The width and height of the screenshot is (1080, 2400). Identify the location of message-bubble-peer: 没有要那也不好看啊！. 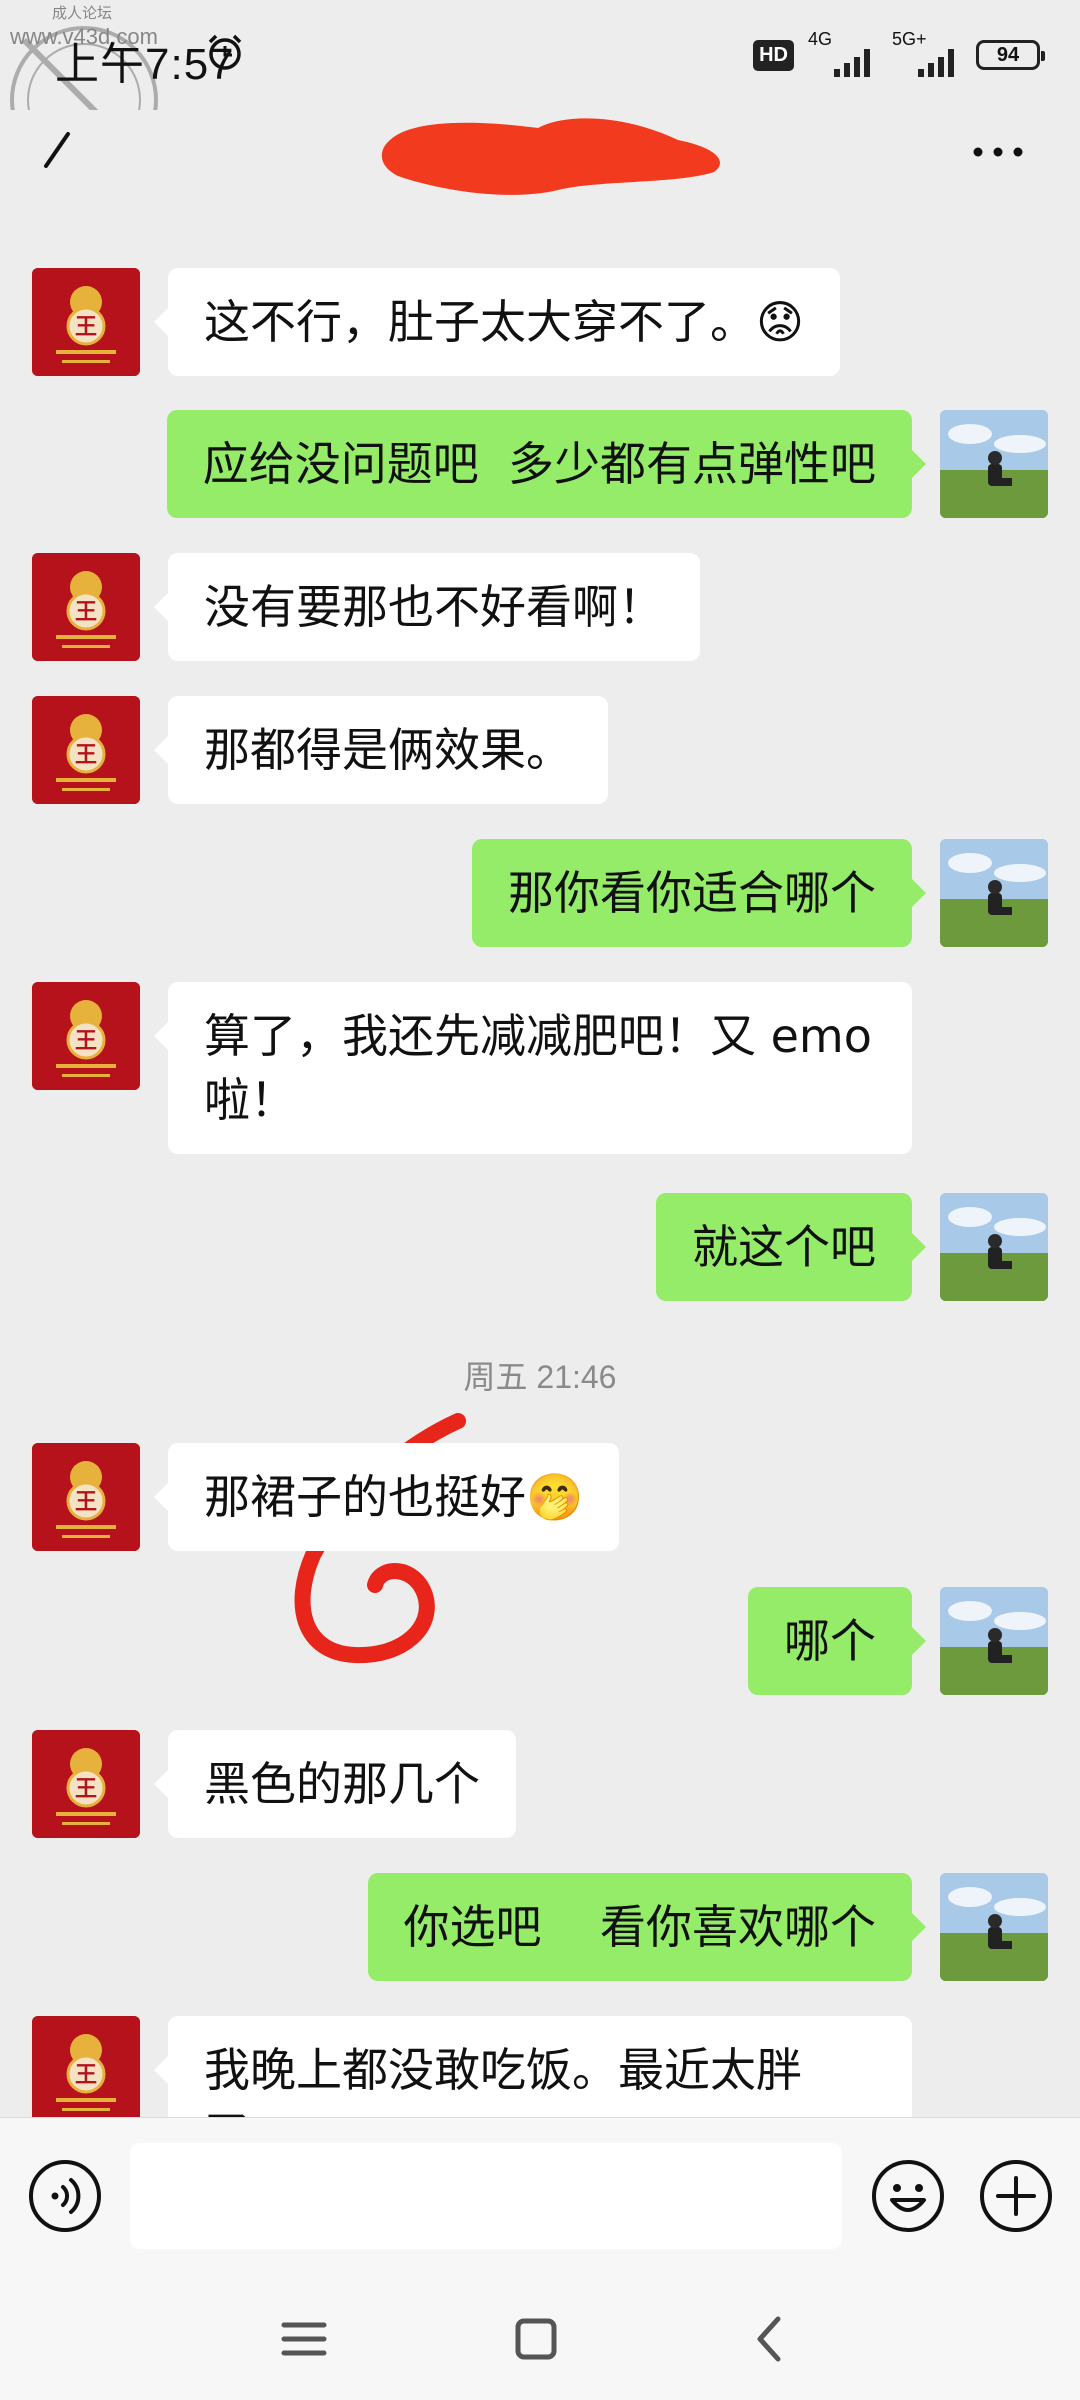
(427, 607).